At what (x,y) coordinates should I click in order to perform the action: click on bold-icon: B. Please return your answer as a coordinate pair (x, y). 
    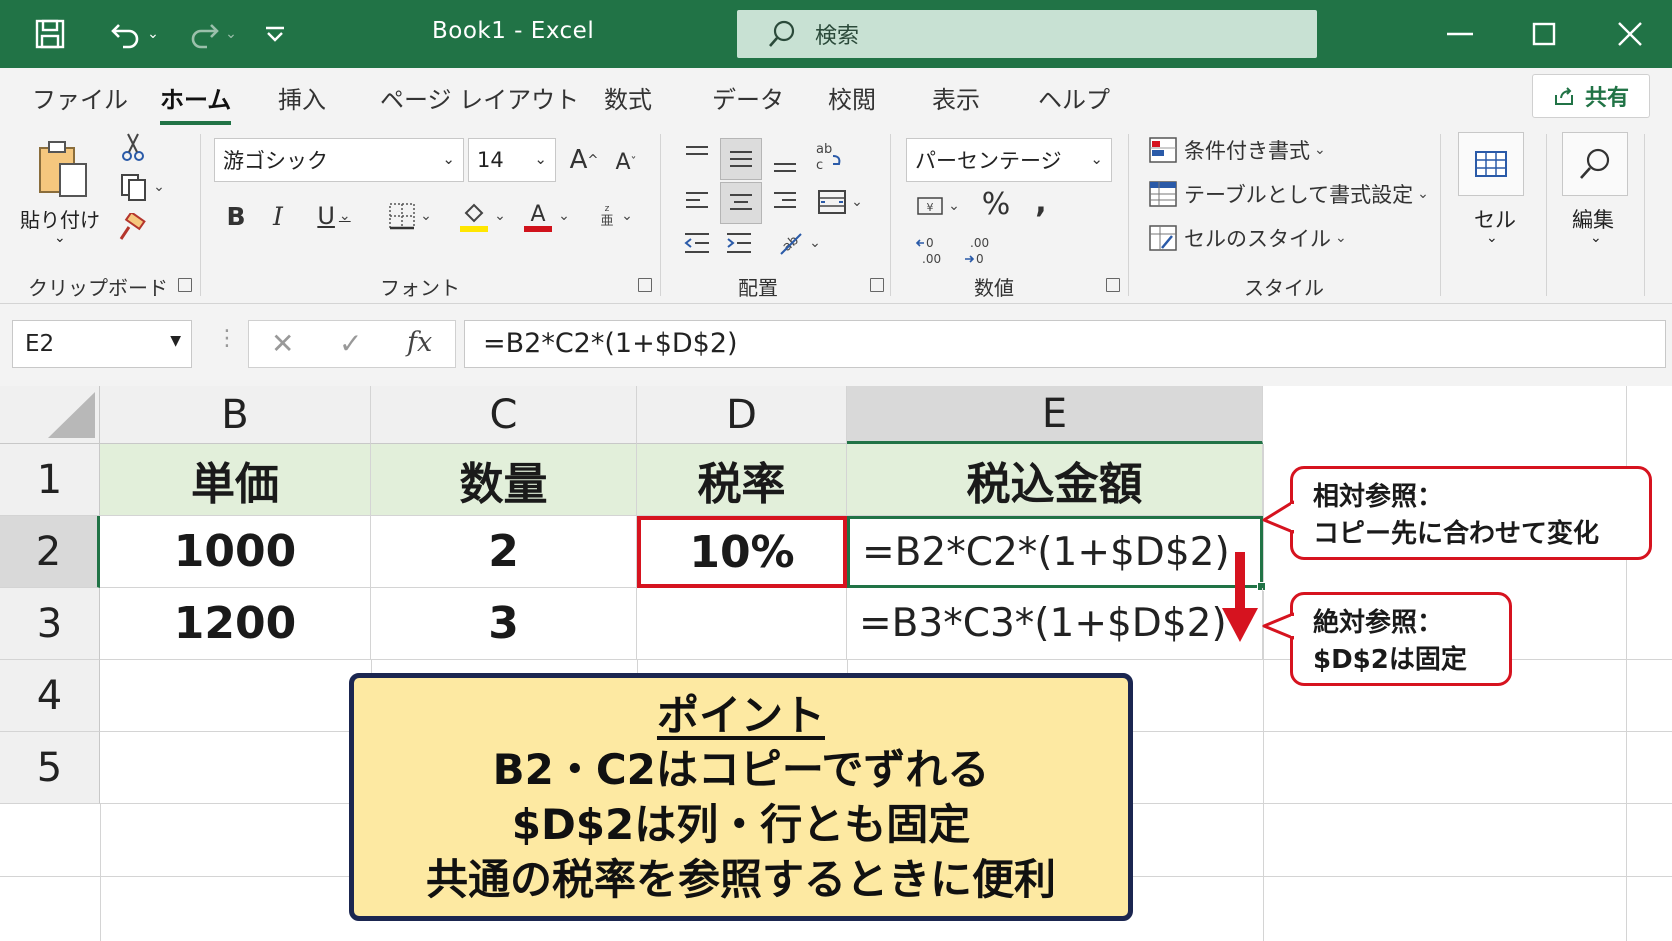
    Looking at the image, I should click on (236, 216).